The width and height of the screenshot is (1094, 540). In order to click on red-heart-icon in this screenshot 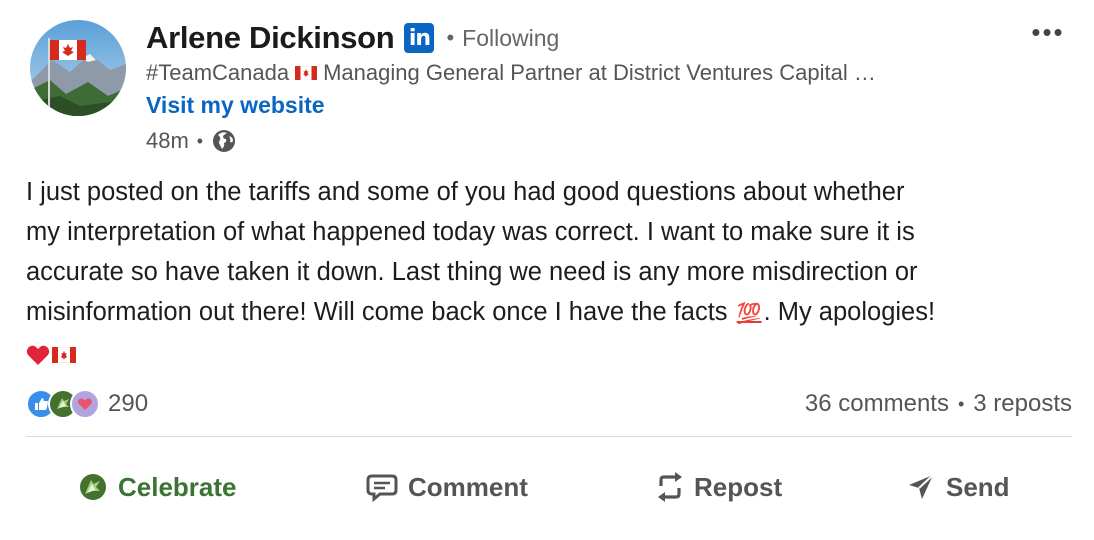, I will do `click(38, 355)`.